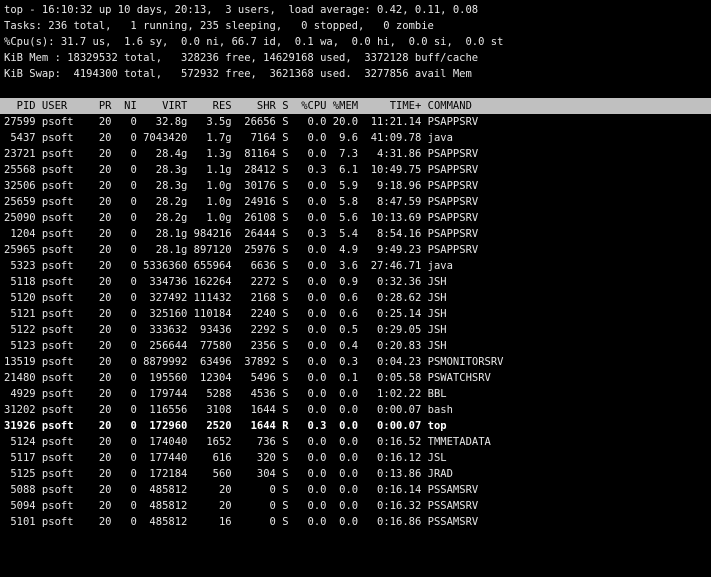  I want to click on column-header-cpu: %CPU, so click(307, 106).